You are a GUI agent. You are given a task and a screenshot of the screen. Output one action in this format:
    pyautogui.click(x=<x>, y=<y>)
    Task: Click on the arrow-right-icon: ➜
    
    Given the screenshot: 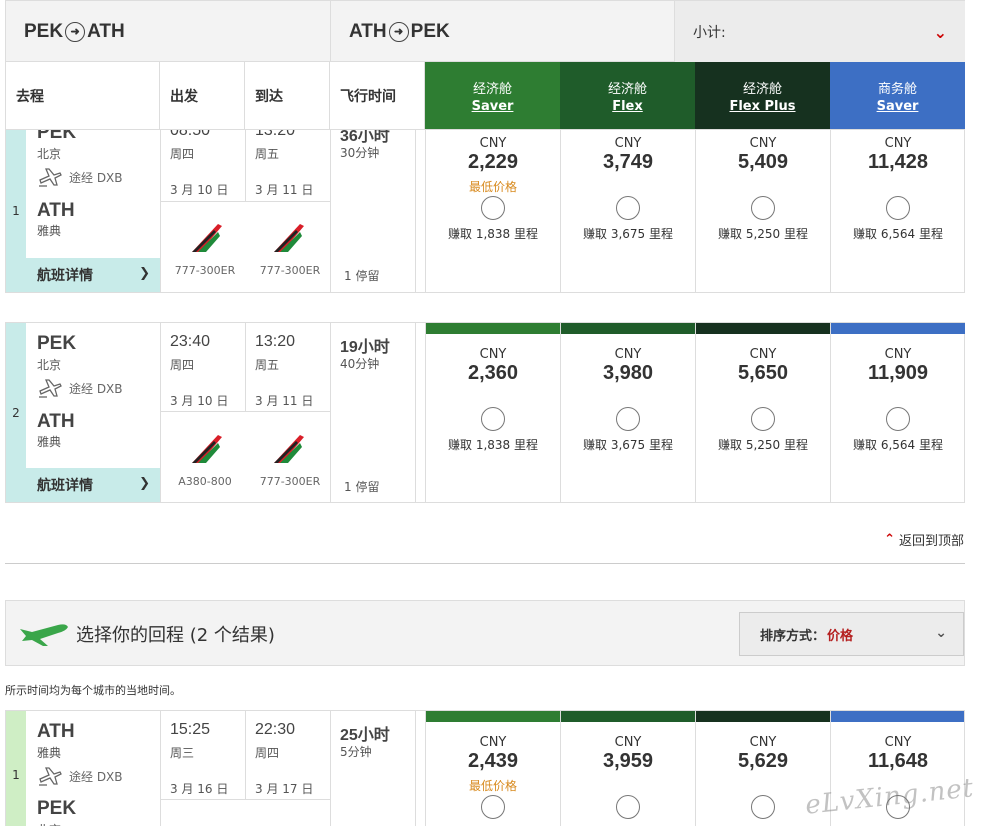 What is the action you would take?
    pyautogui.click(x=75, y=31)
    